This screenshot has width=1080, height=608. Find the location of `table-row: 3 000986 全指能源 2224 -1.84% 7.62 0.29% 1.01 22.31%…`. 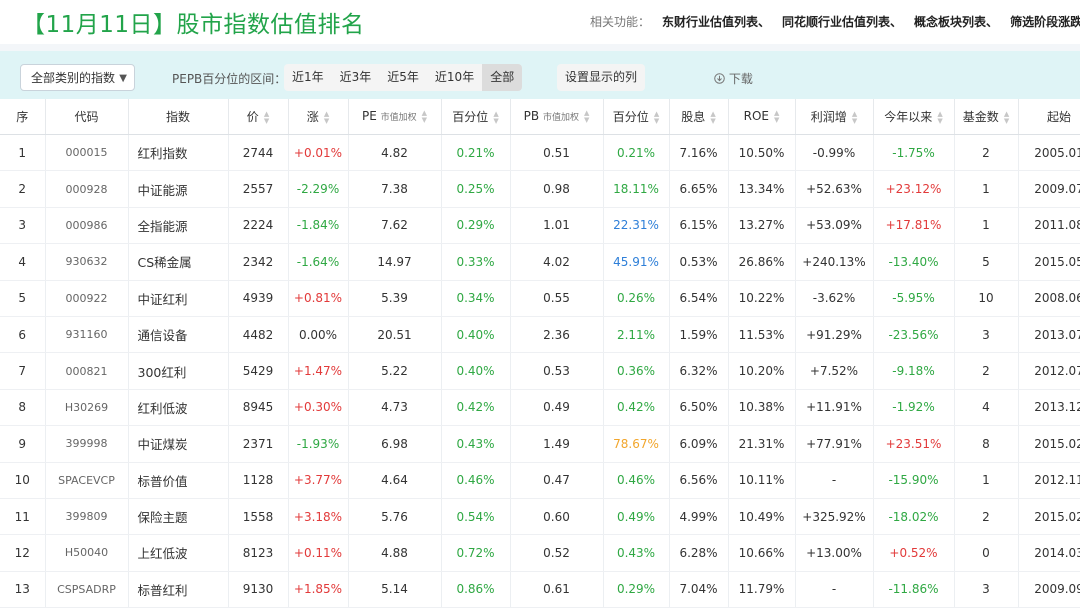

table-row: 3 000986 全指能源 2224 -1.84% 7.62 0.29% 1.01 22.31%… is located at coordinates (540, 226).